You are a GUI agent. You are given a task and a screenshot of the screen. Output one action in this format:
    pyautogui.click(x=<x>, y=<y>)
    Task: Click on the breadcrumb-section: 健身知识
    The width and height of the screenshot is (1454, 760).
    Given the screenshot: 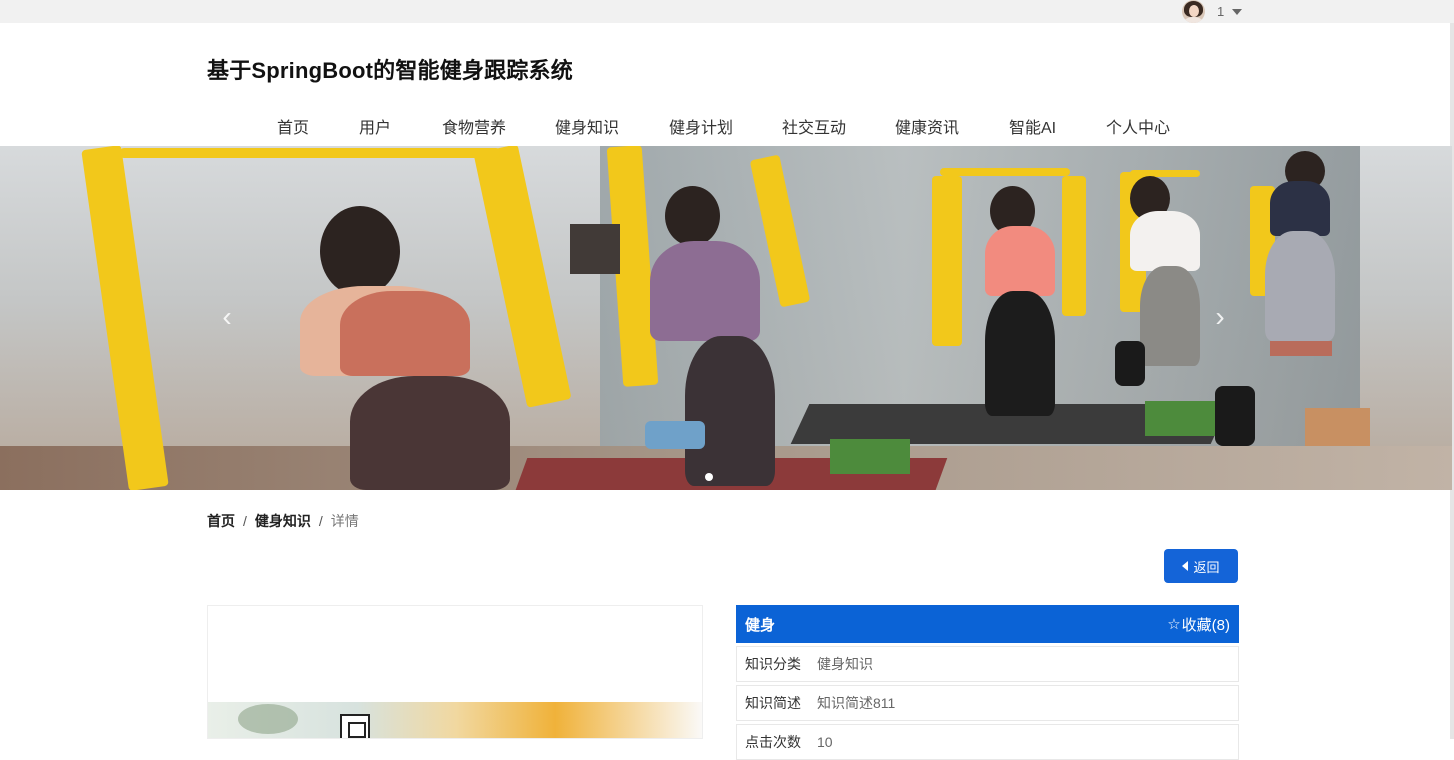 What is the action you would take?
    pyautogui.click(x=283, y=521)
    